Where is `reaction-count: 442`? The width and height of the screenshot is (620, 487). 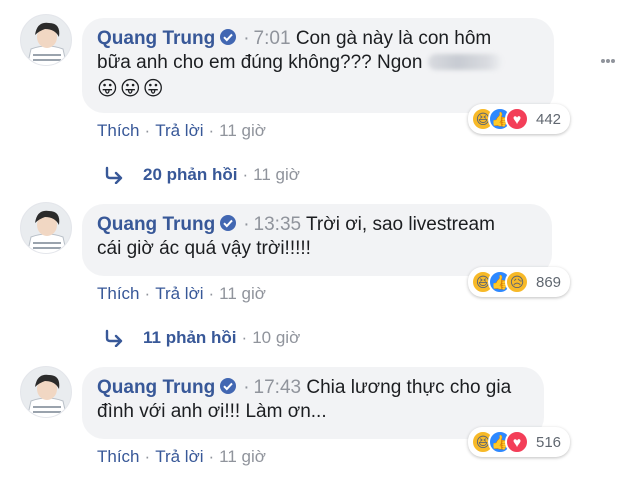
reaction-count: 442 is located at coordinates (549, 119).